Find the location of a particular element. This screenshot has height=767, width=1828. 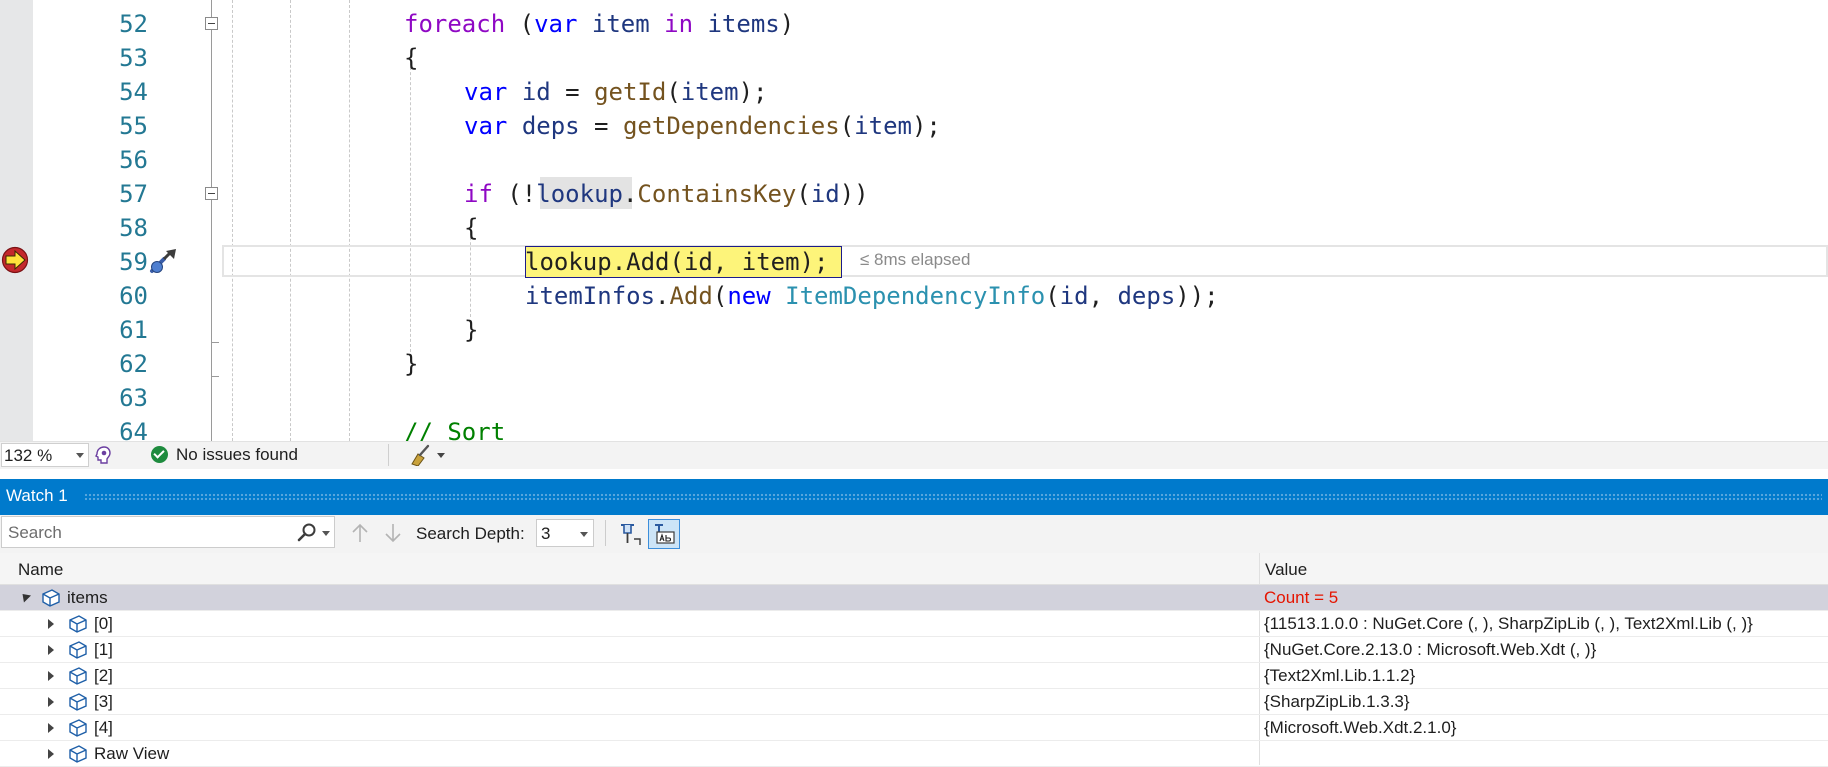

search-icon is located at coordinates (307, 533).